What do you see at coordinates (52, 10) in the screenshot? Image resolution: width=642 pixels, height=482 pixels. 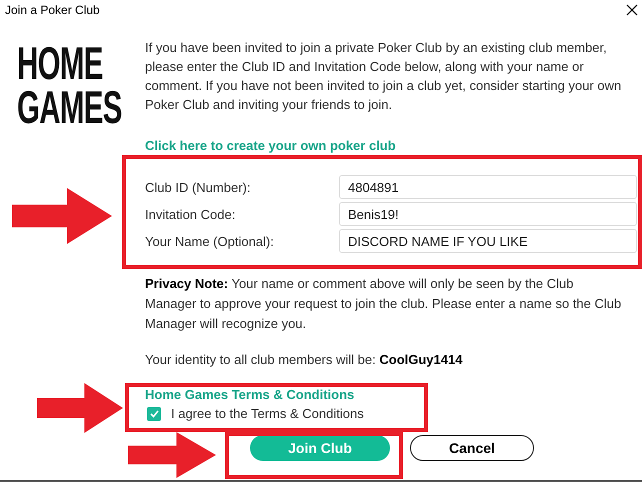 I see `window-title: Join a Poker Club` at bounding box center [52, 10].